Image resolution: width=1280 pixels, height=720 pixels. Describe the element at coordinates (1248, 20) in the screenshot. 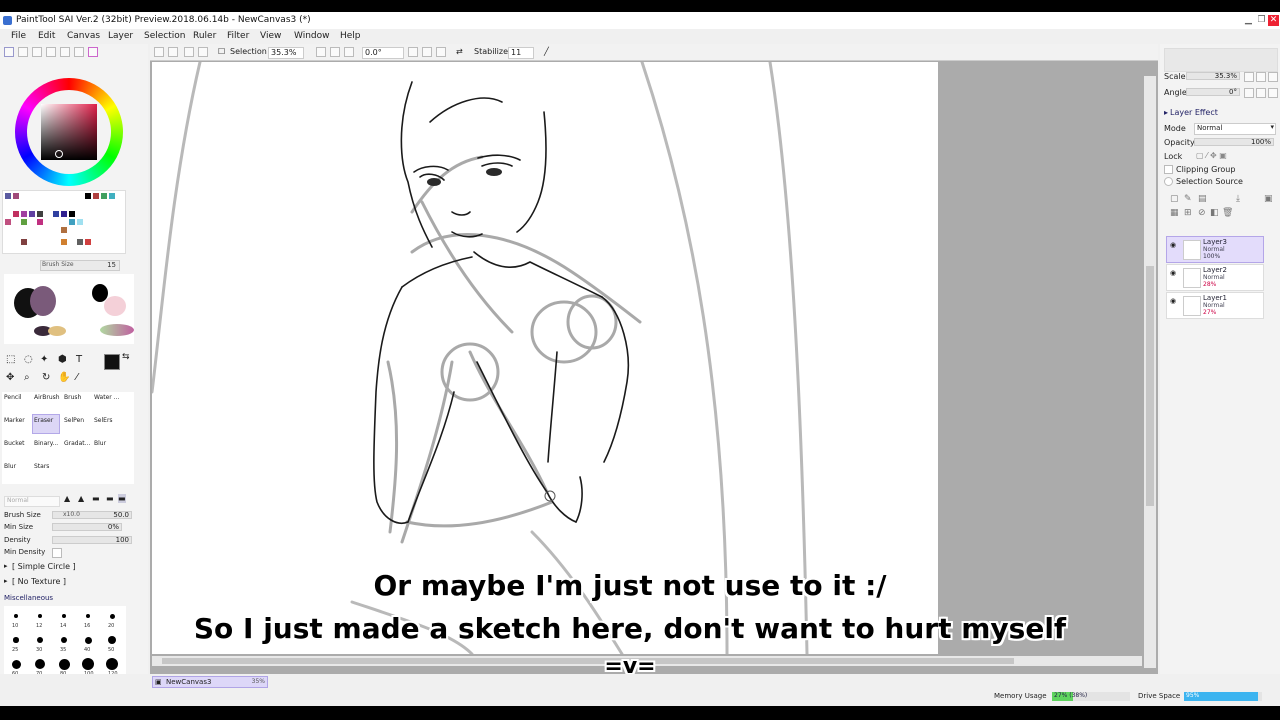

I see `minimize-icon: ▁` at that location.